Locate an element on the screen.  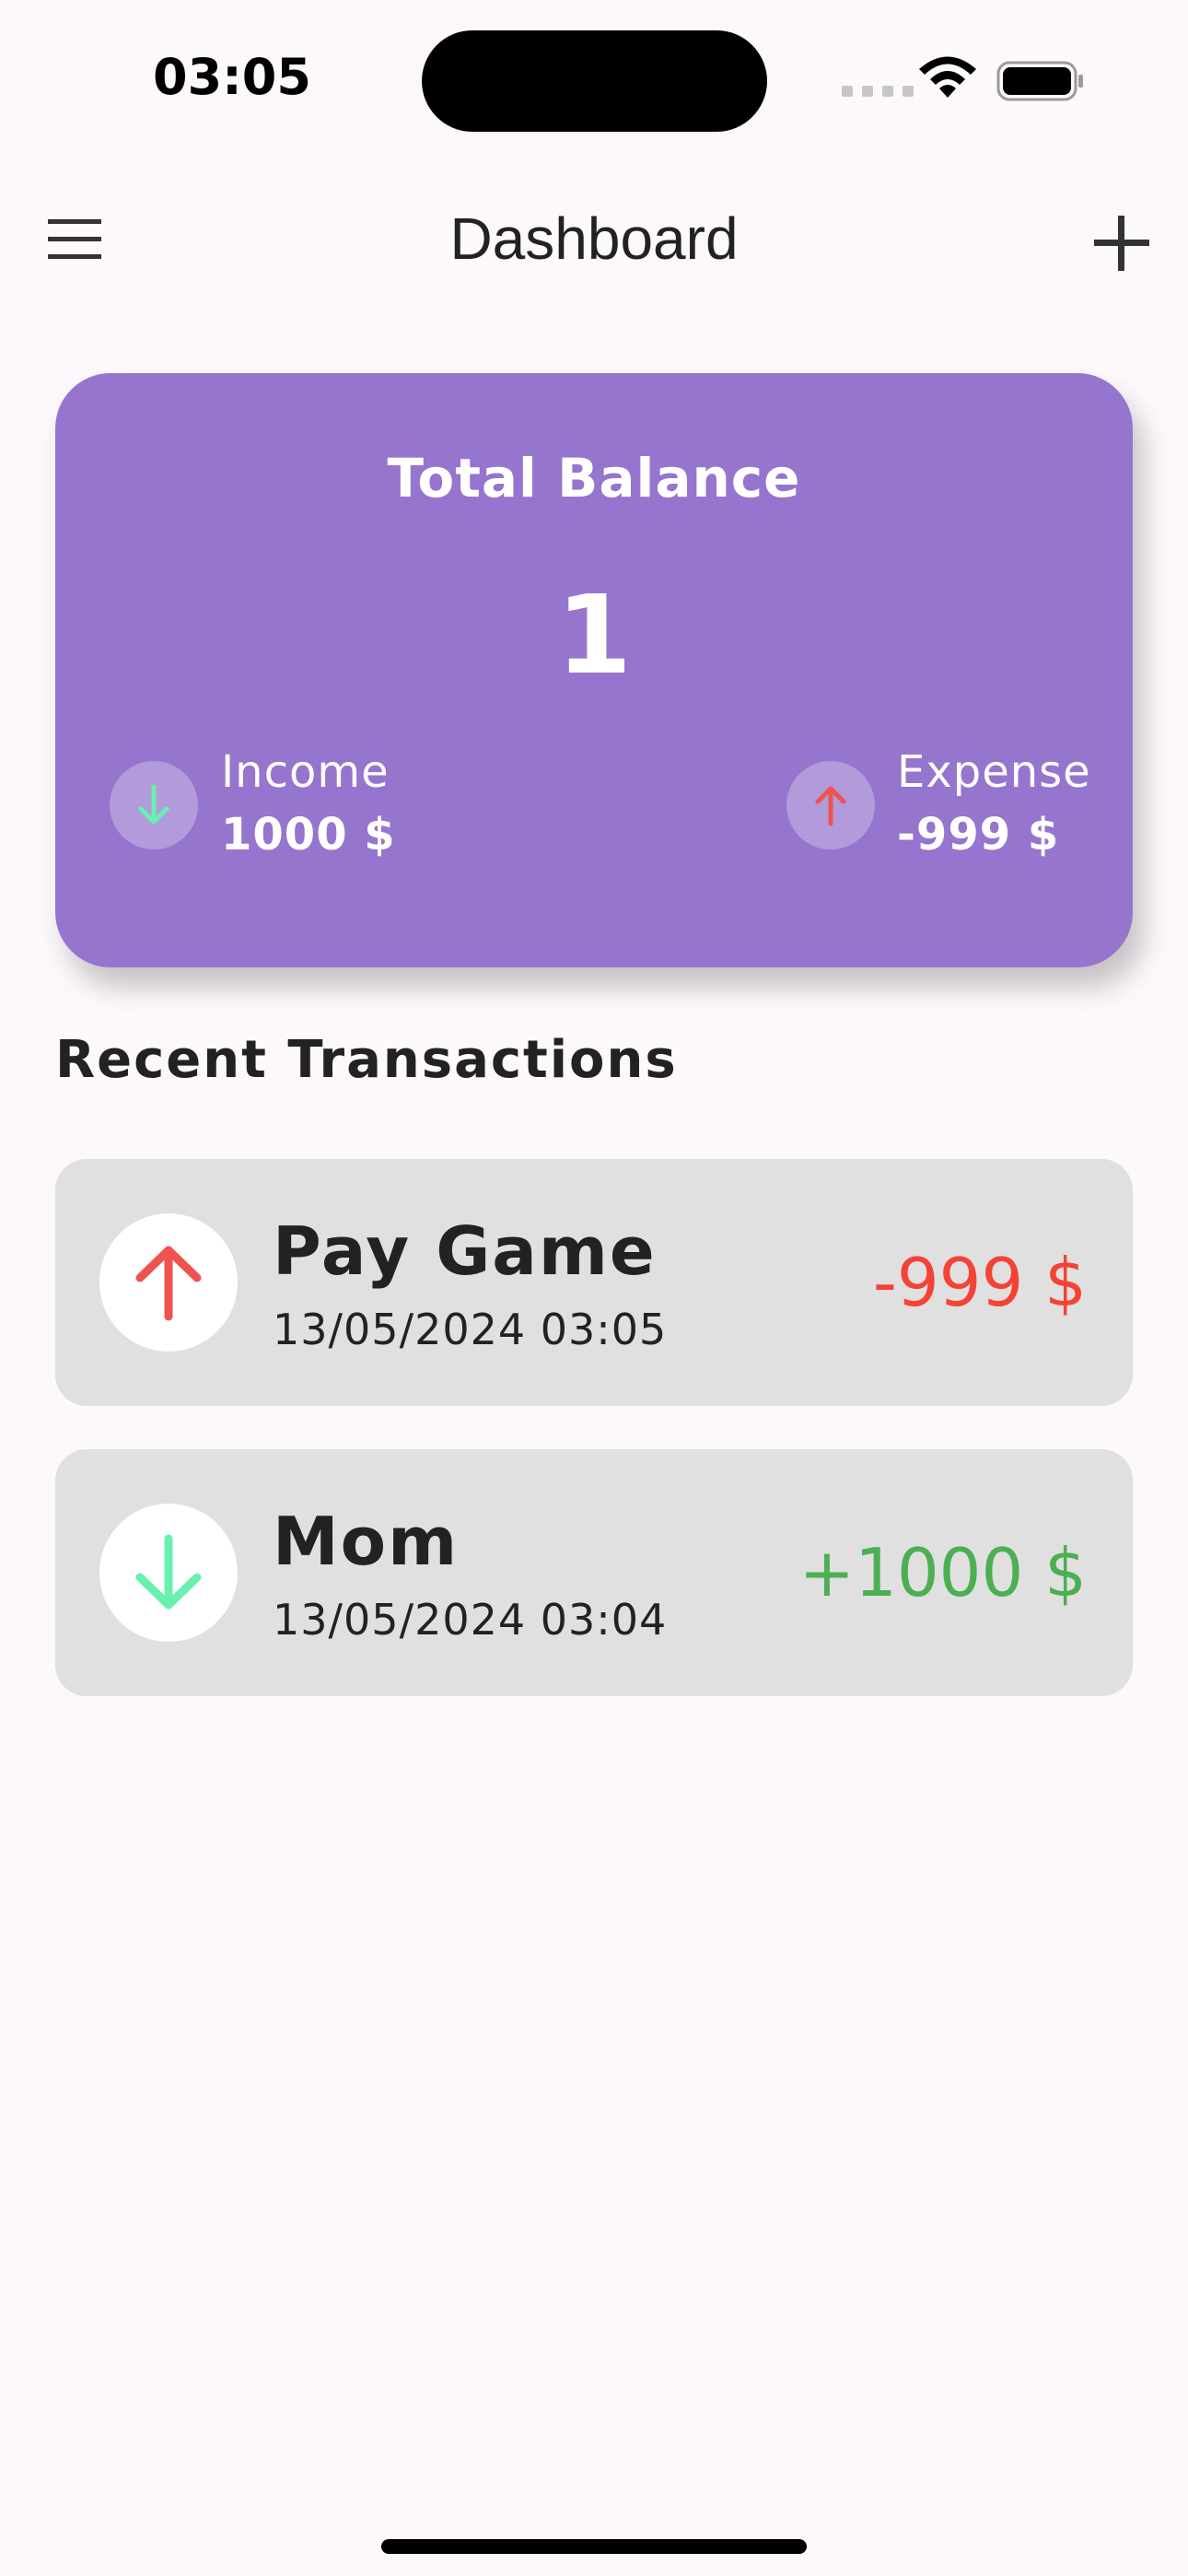
transaction-item: Pay Game 13/05/2024 03:05 -999 $ is located at coordinates (594, 1282).